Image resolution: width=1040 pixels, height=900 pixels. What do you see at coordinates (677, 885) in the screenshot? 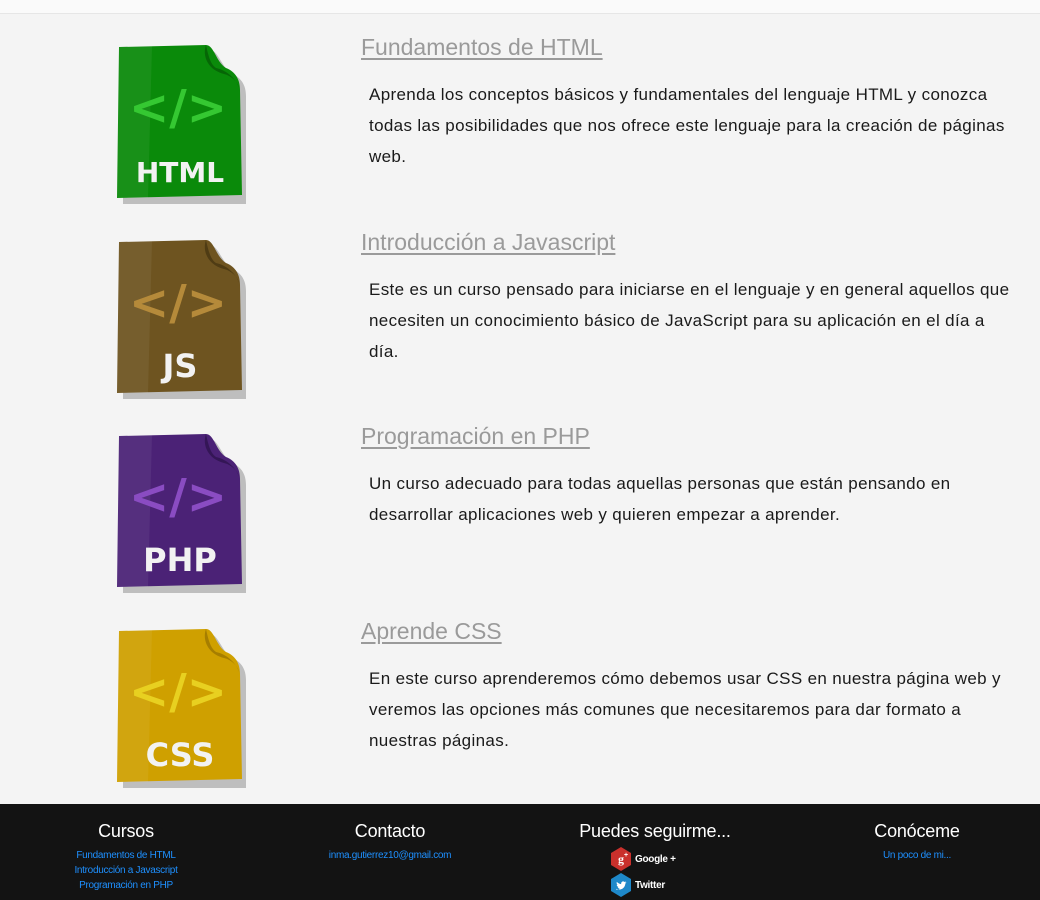
I see `twitter-link: Twitter` at bounding box center [677, 885].